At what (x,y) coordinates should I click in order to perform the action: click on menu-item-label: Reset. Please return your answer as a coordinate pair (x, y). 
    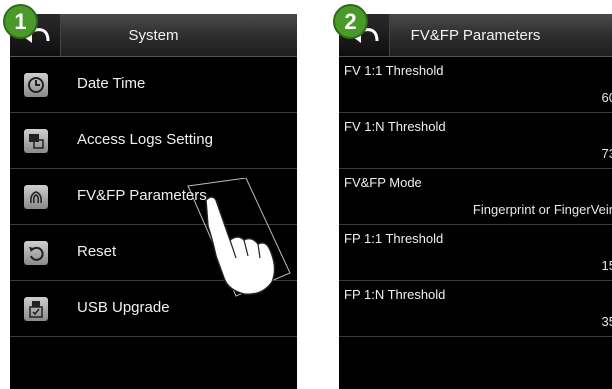
    Looking at the image, I should click on (97, 251).